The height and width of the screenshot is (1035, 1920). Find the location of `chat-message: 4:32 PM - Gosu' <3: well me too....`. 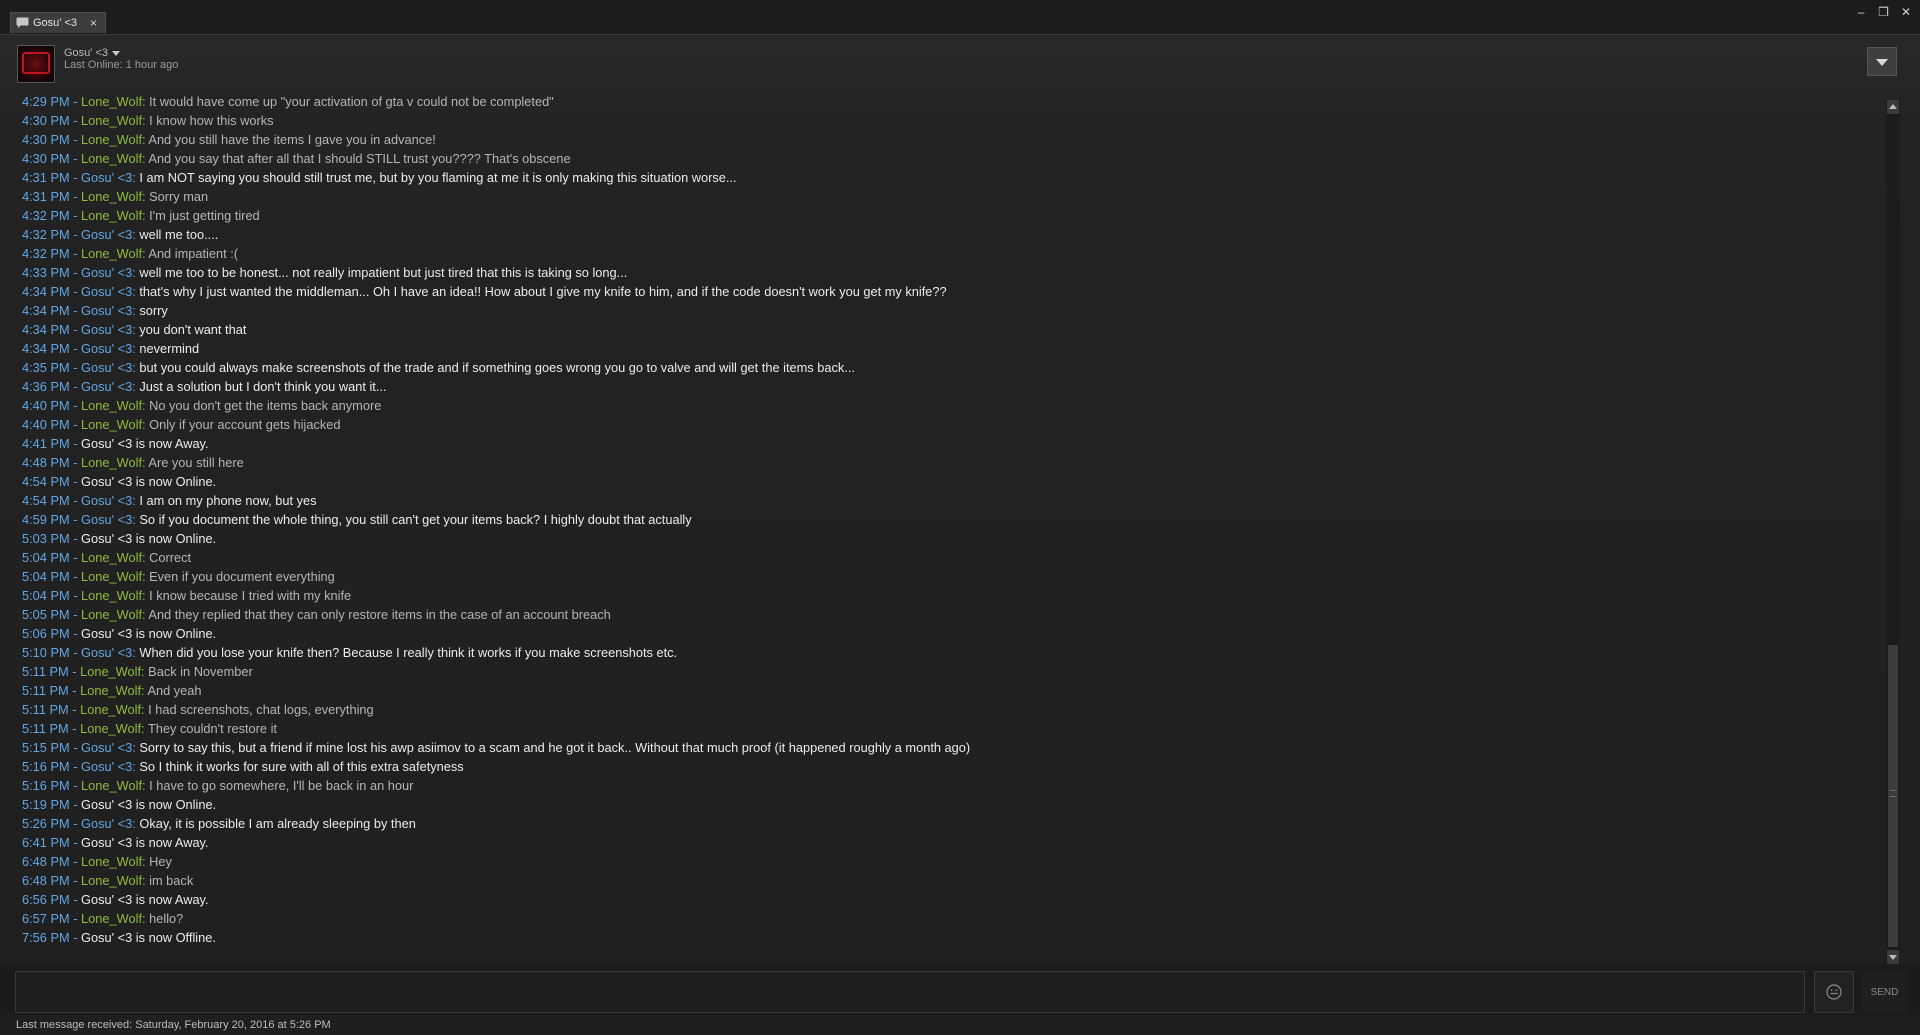

chat-message: 4:32 PM - Gosu' <3: well me too.... is located at coordinates (952, 234).